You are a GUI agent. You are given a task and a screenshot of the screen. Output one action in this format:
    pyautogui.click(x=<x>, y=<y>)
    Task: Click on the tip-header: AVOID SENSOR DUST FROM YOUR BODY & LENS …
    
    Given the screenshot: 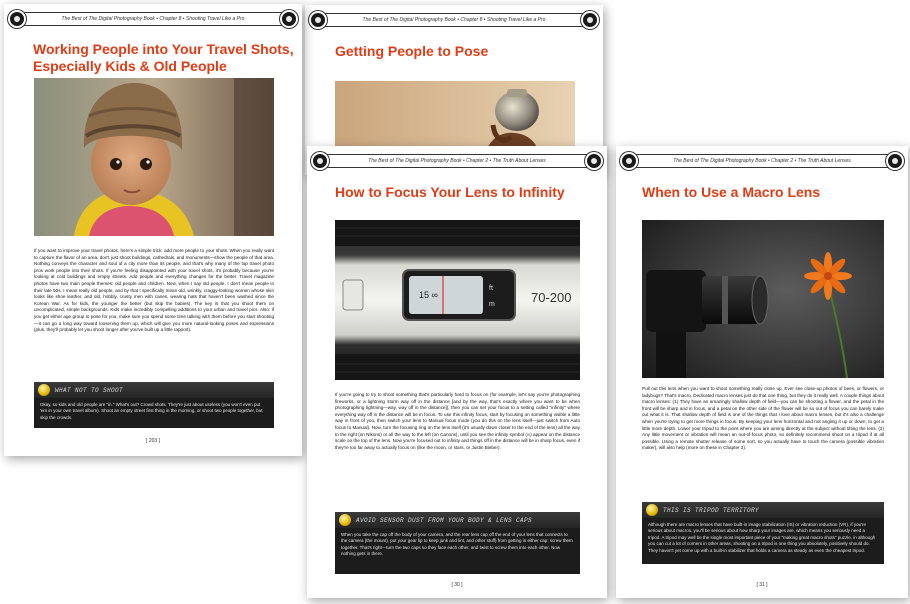 What is the action you would take?
    pyautogui.click(x=457, y=520)
    